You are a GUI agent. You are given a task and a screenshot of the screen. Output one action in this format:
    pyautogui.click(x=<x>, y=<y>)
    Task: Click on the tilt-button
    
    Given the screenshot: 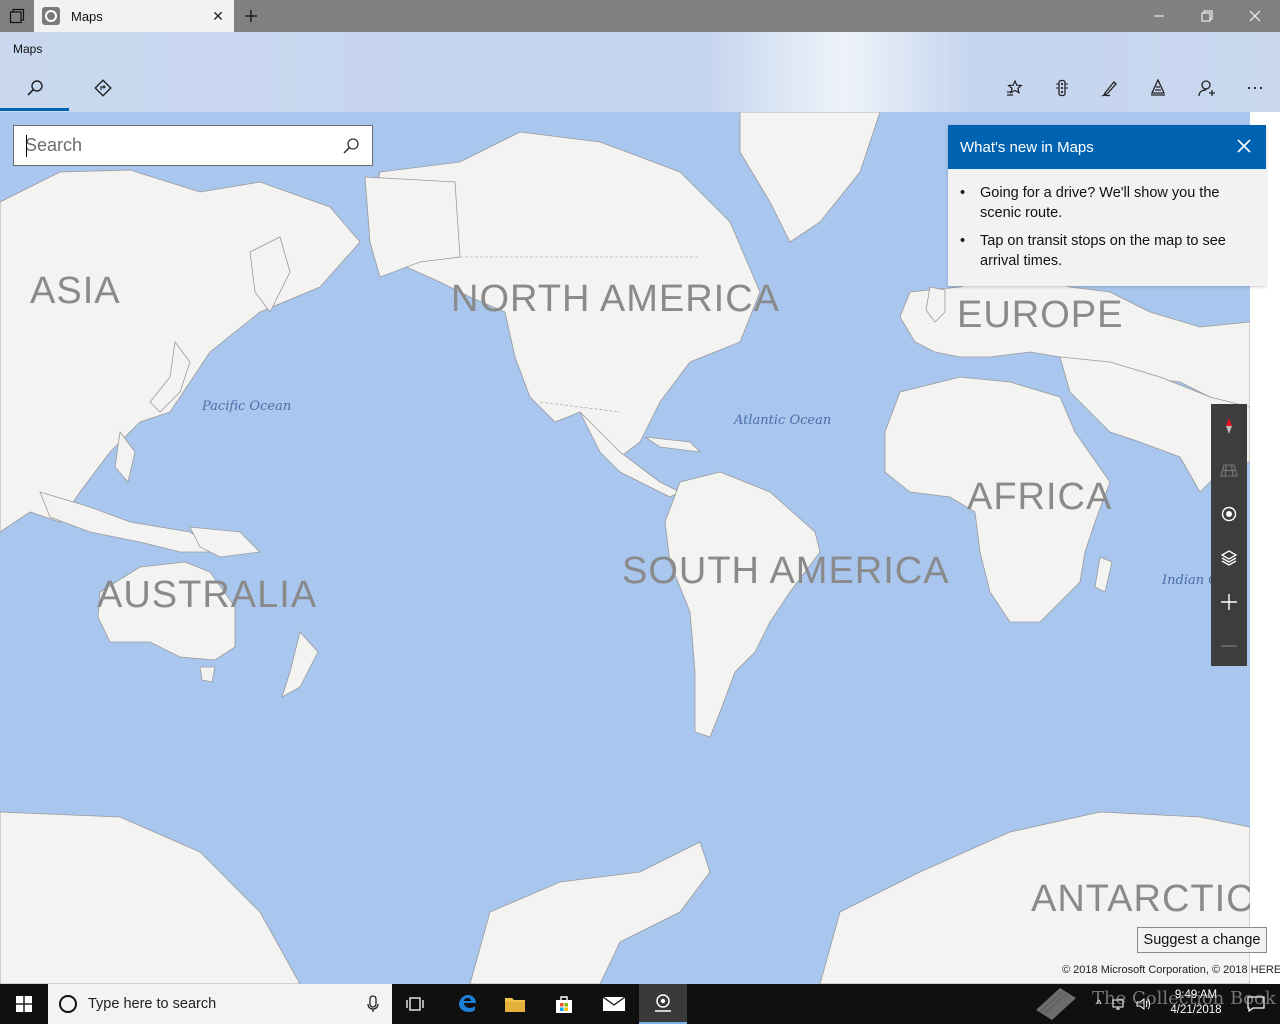 What is the action you would take?
    pyautogui.click(x=1229, y=470)
    